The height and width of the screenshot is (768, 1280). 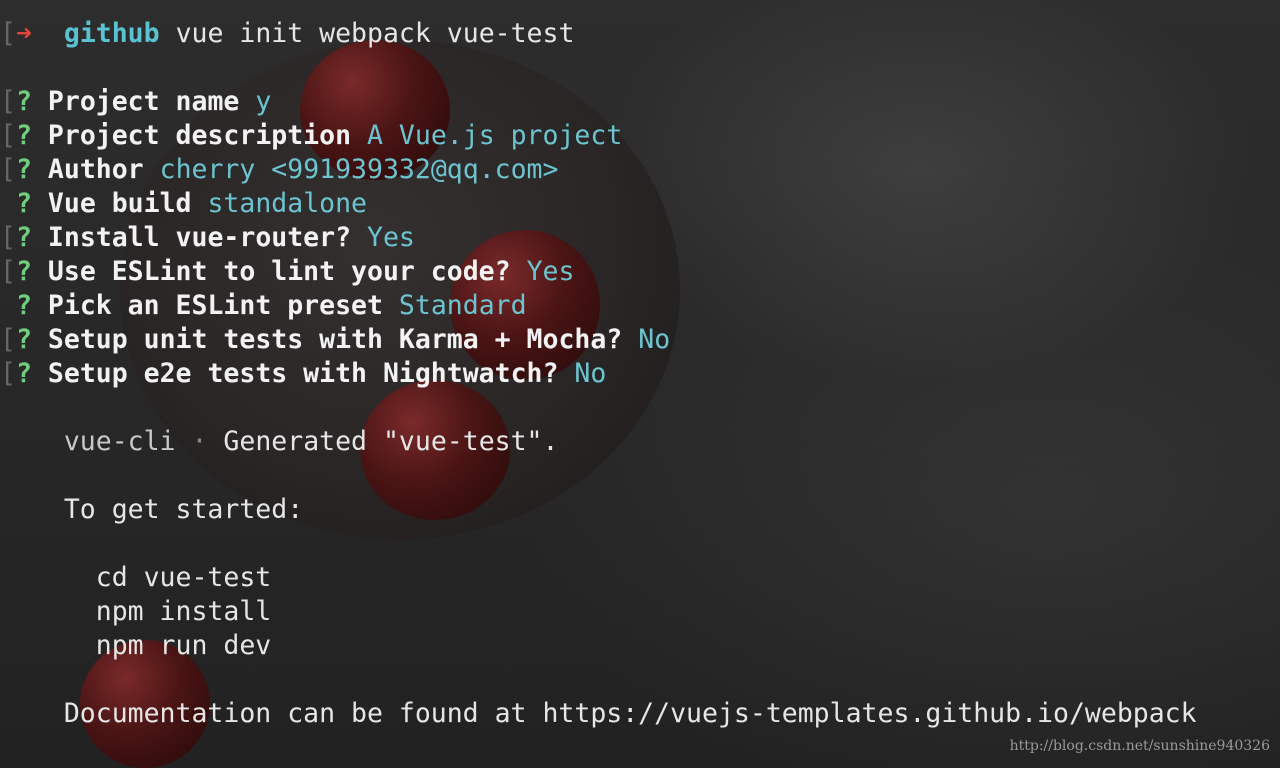 I want to click on command-hint-text: npm run dev, so click(x=183, y=645).